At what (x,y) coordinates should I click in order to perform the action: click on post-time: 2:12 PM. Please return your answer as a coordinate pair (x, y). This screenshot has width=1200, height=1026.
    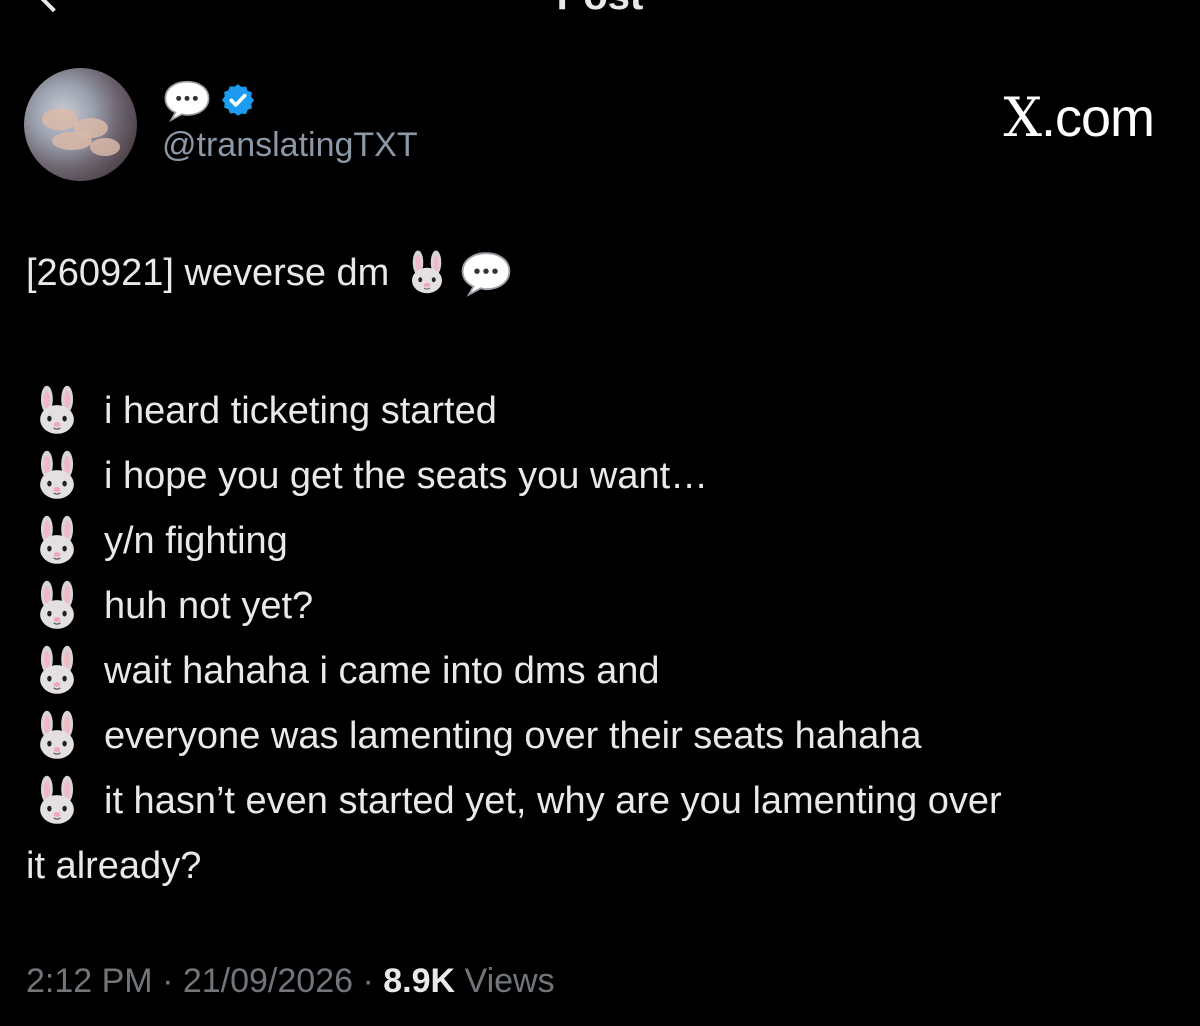
    Looking at the image, I should click on (89, 981).